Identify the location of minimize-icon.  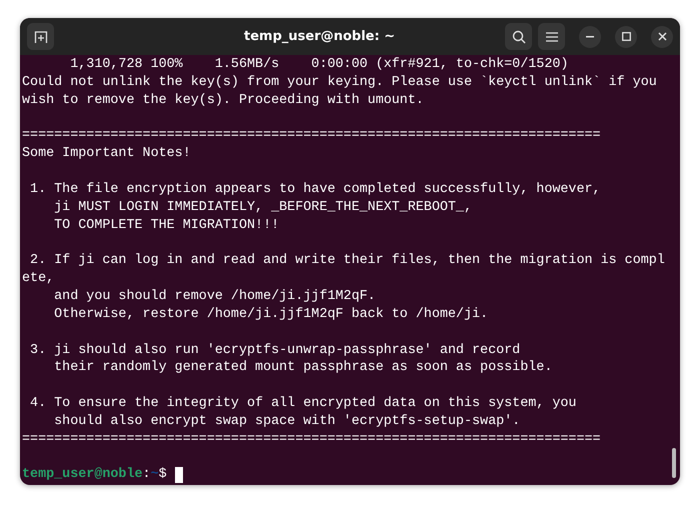
(590, 37).